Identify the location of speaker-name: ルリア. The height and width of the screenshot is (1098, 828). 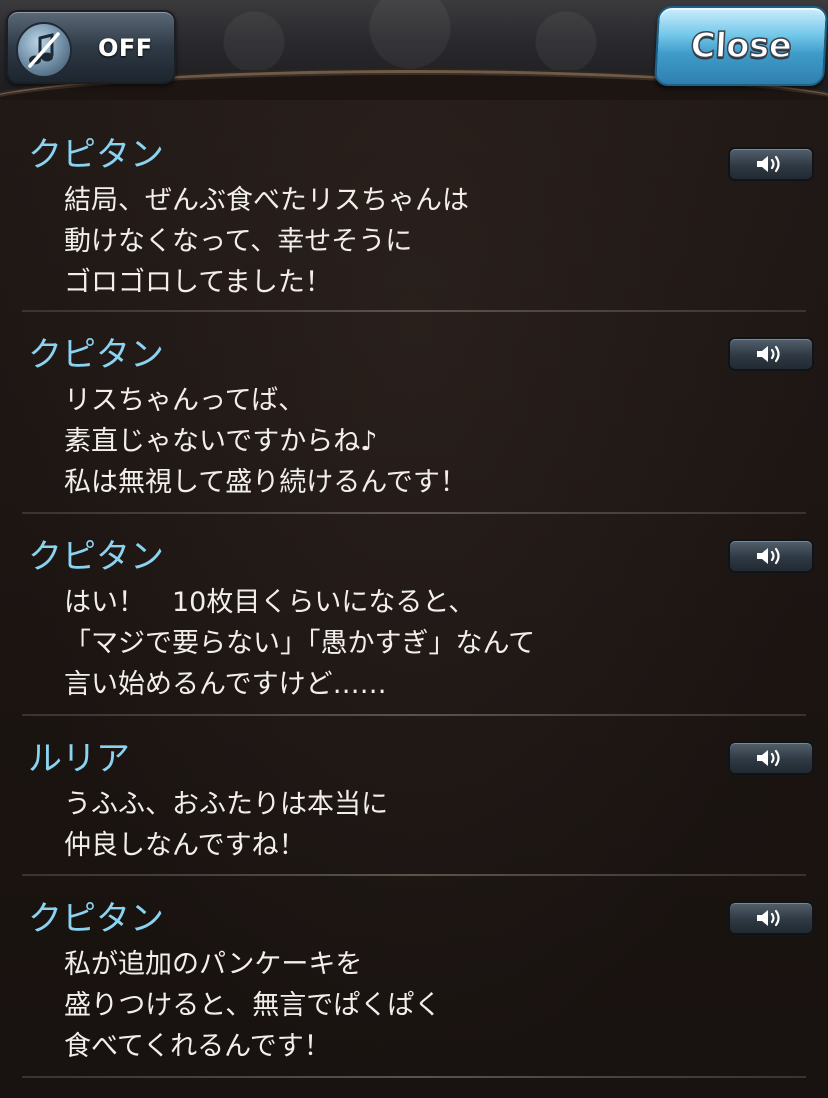
(79, 759).